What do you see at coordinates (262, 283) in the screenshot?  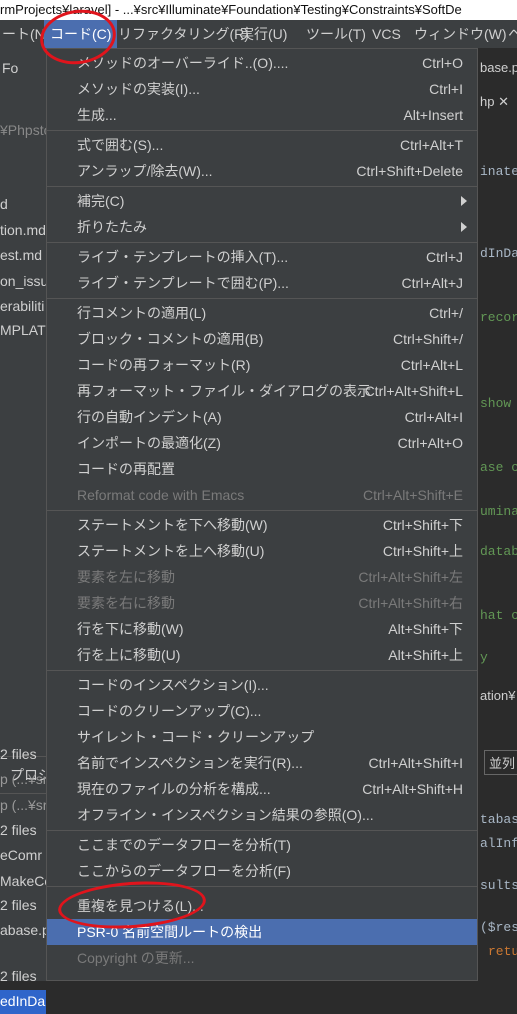 I see `menu-item-surround-live-template: ライブ・テンプレートで囲む(P)... Ctrl+Alt+J` at bounding box center [262, 283].